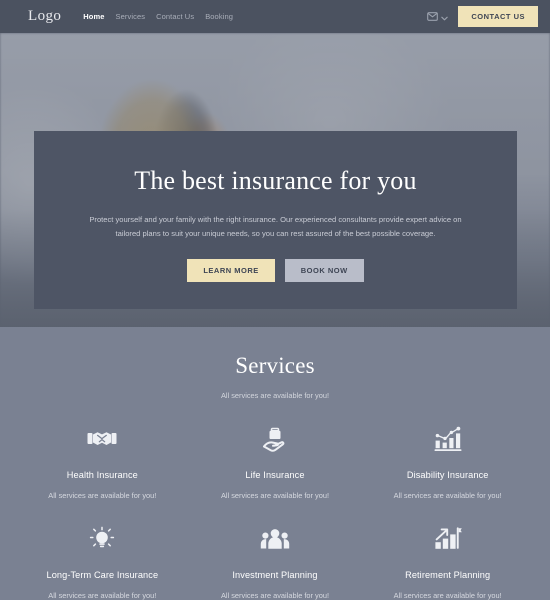 This screenshot has height=600, width=550. I want to click on service-name: Long-Term Care Insurance, so click(102, 575).